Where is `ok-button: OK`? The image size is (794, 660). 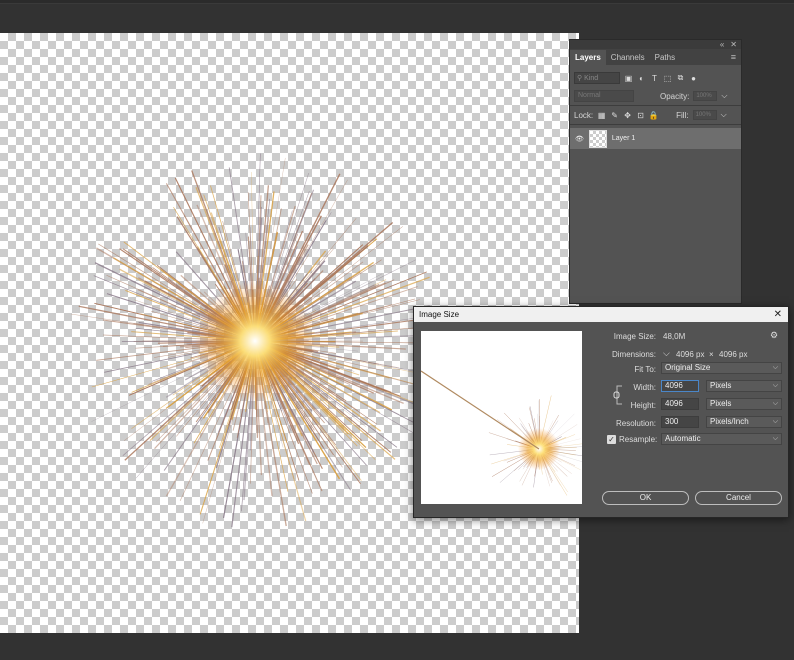
ok-button: OK is located at coordinates (645, 498).